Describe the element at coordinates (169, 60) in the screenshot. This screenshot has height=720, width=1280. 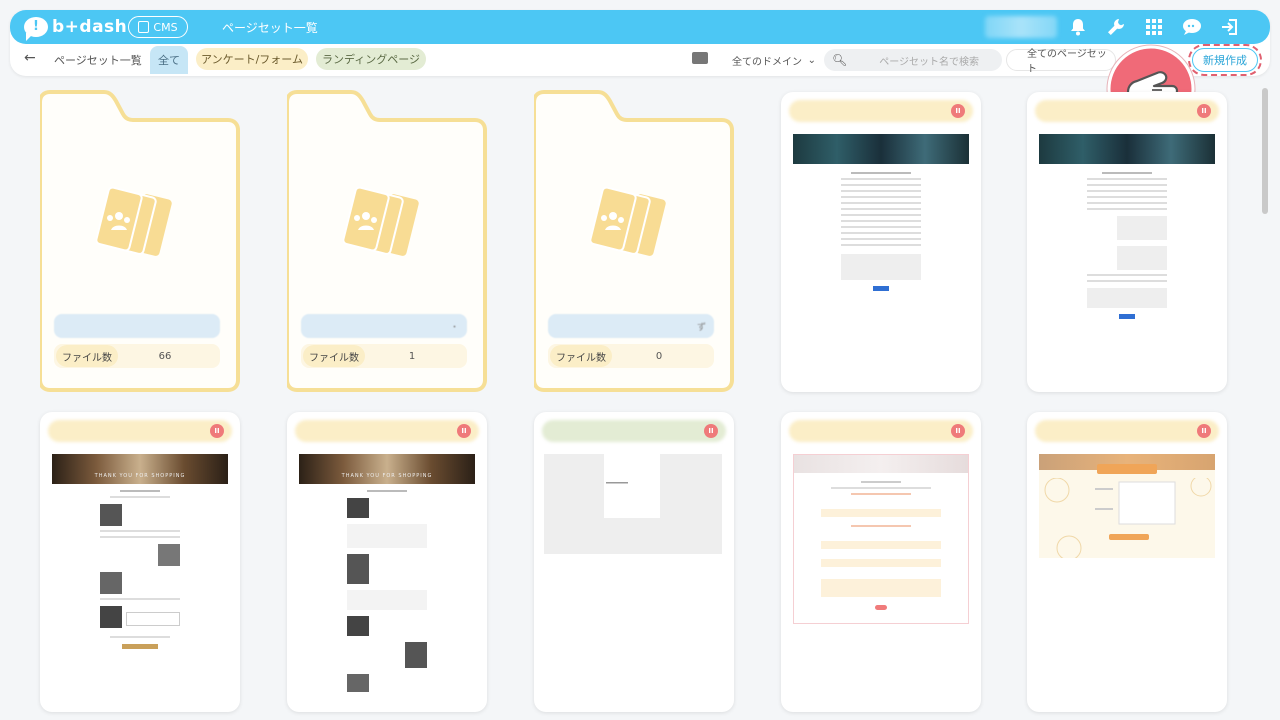
I see `tab-all: 全て` at that location.